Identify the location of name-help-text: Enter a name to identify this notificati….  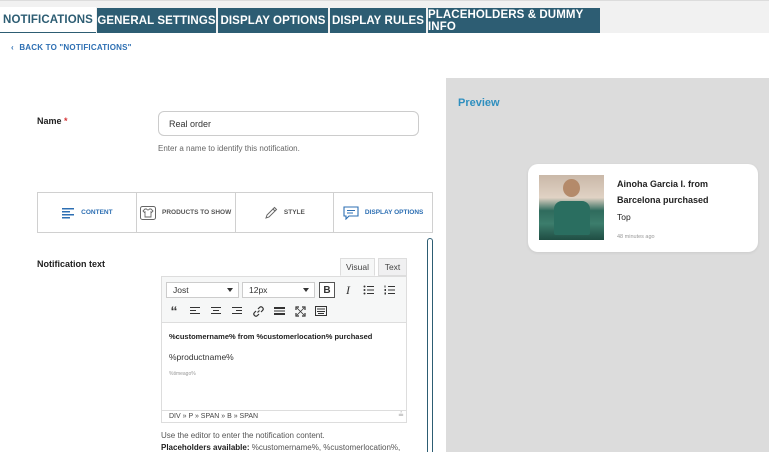
(229, 148).